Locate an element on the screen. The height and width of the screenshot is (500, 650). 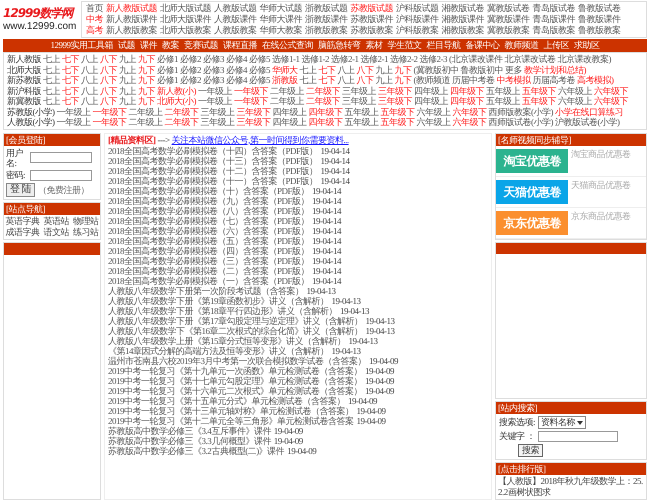
grade-link: 教学计划和总结) is located at coordinates (555, 69).